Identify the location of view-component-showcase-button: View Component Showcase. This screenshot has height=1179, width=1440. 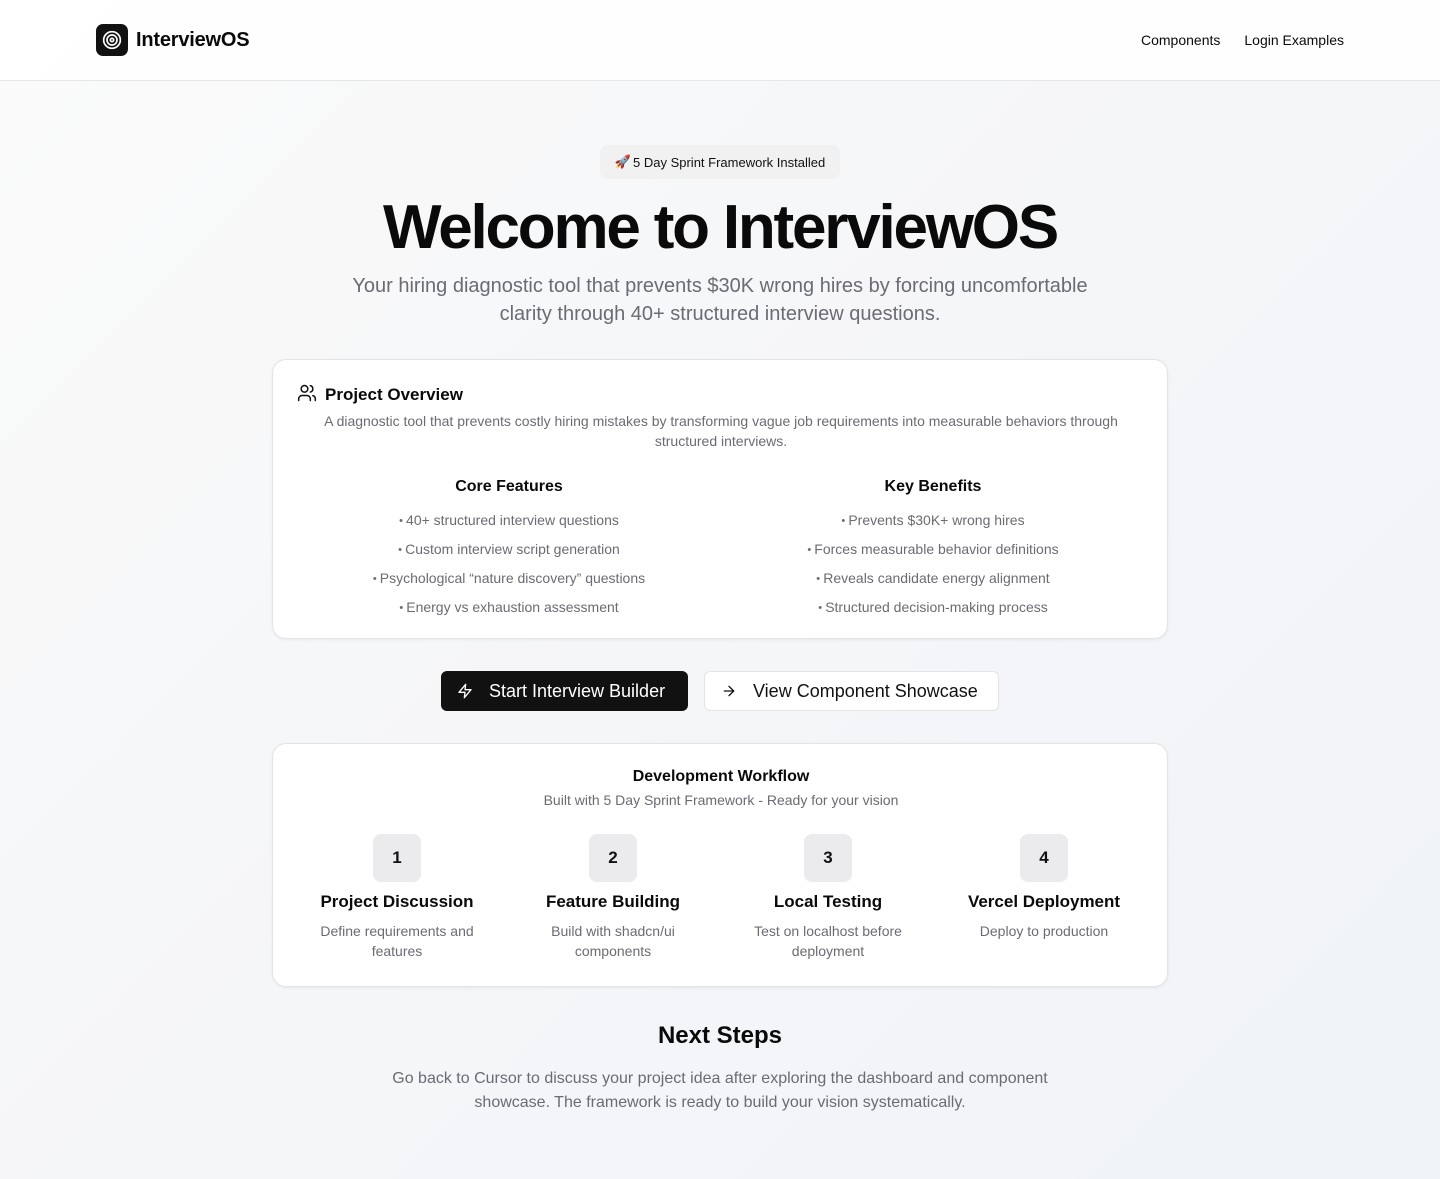
(851, 691).